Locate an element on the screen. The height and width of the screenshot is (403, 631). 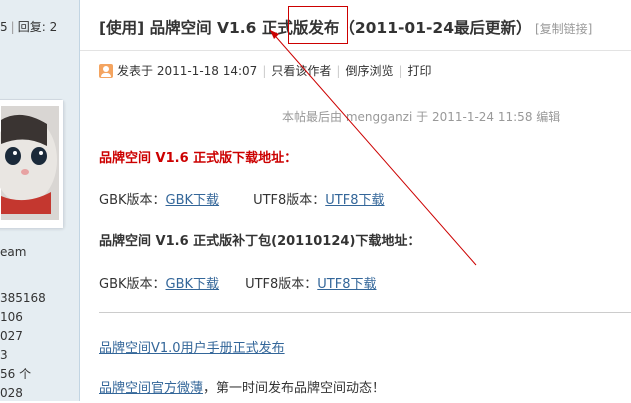
manual-link: 品牌空间V1.0用户手册正式发布 is located at coordinates (192, 348).